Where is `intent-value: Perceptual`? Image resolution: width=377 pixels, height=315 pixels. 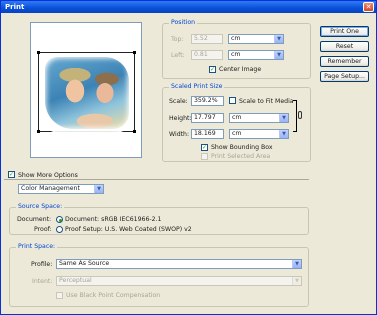 intent-value: Perceptual is located at coordinates (75, 280).